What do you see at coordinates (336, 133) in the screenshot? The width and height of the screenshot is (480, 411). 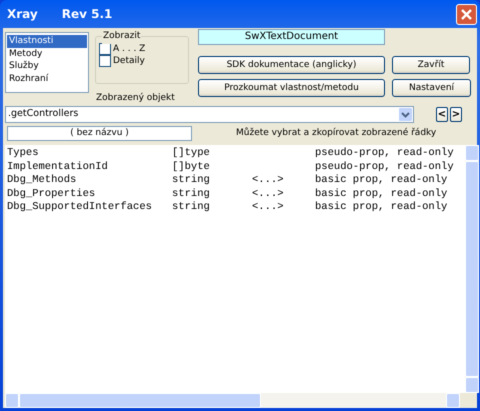 I see `hint-text: Můžete vybrat a zkopírovat zobrazené řádky` at bounding box center [336, 133].